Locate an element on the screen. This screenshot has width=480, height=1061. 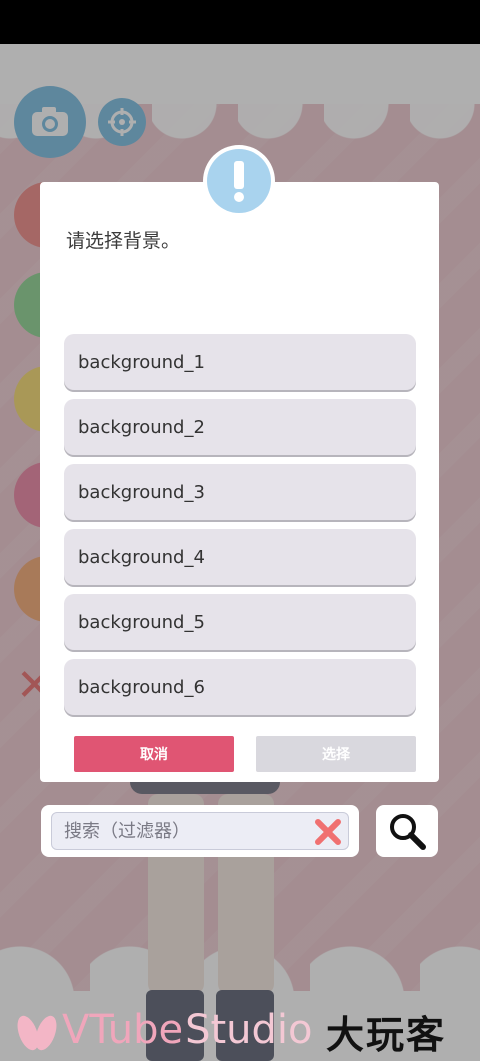
alert-badge is located at coordinates (239, 181).